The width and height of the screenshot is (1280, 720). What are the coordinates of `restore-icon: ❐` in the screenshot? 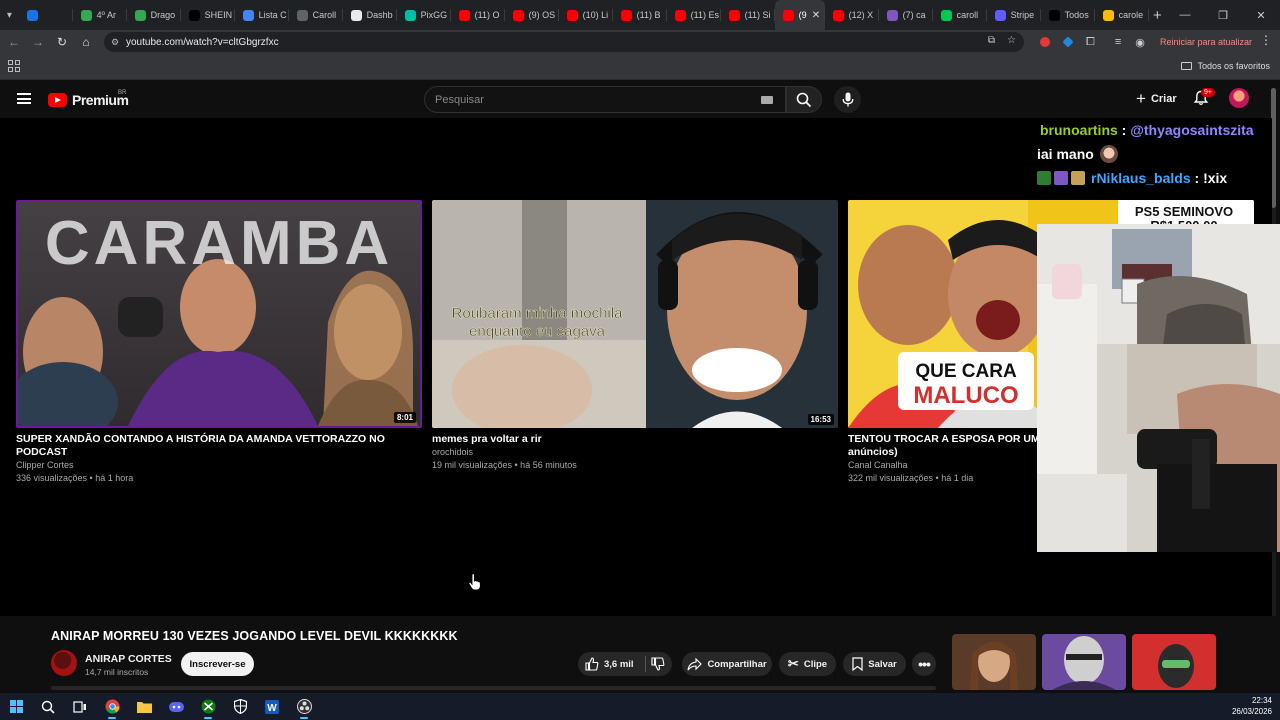 It's located at (1223, 15).